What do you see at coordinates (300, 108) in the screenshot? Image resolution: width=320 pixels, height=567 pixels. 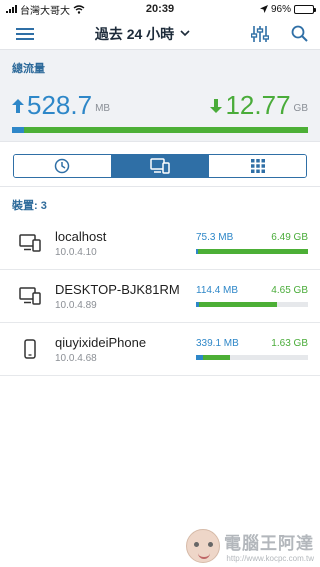 I see `upload-total-unit: GB` at bounding box center [300, 108].